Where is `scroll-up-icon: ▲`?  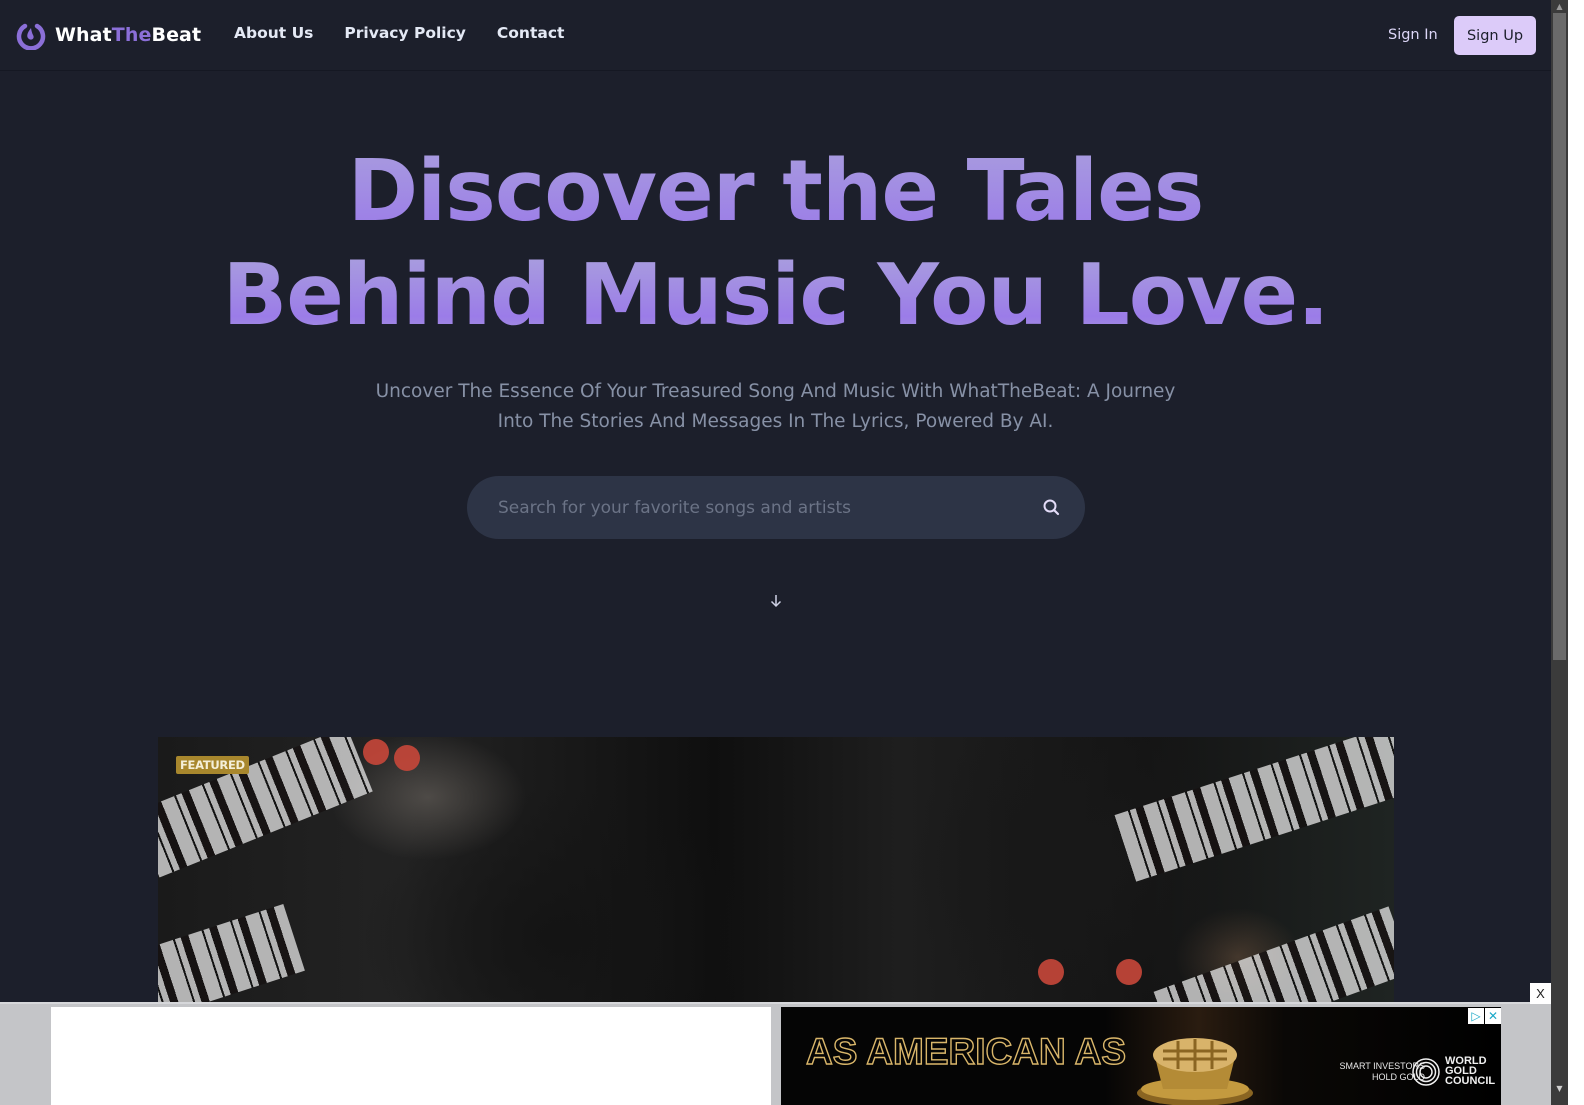 scroll-up-icon: ▲ is located at coordinates (1559, 6).